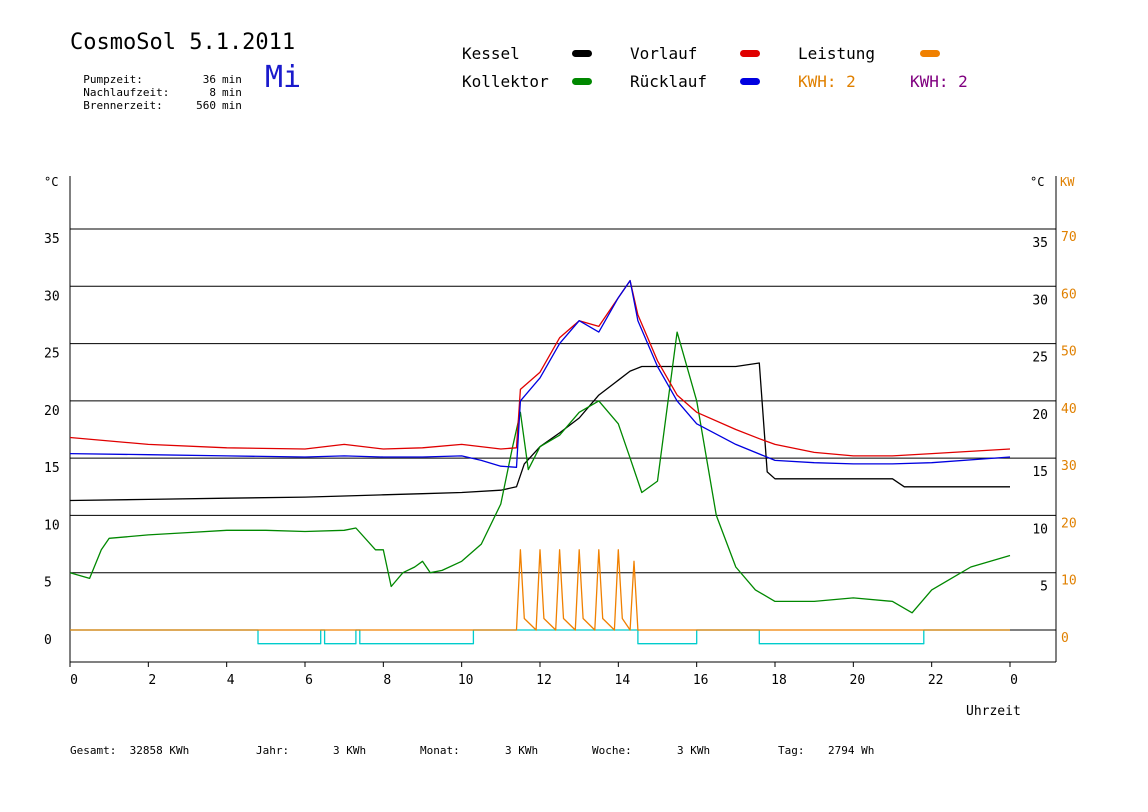  Describe the element at coordinates (936, 680) in the screenshot. I see `x-tick-label: 22` at that location.